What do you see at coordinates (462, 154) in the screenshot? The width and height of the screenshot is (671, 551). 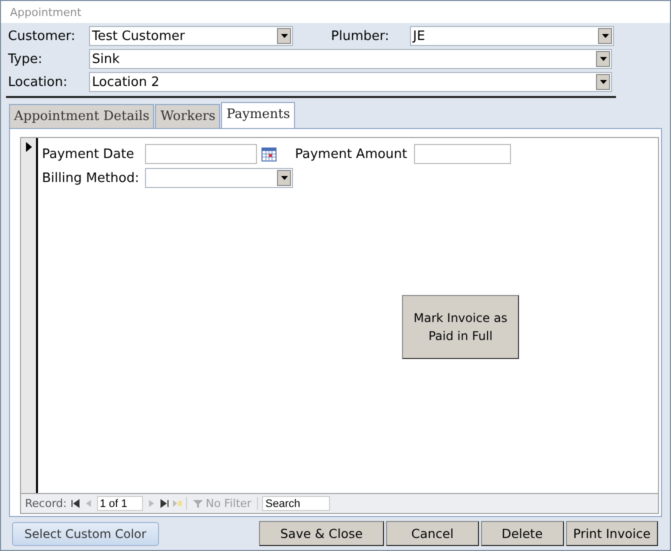 I see `amount-field` at bounding box center [462, 154].